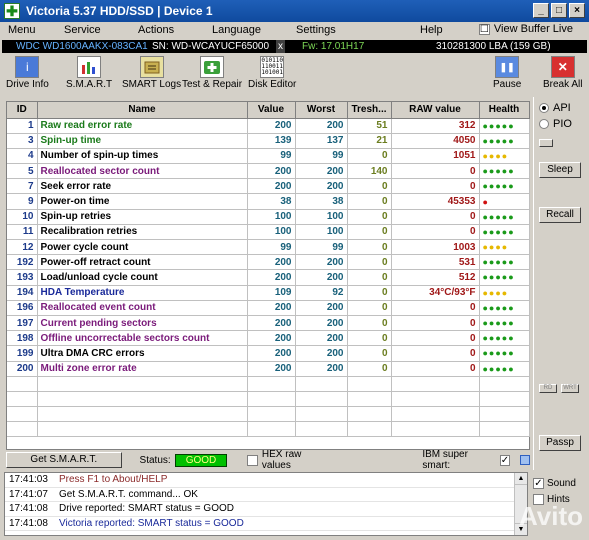 The image size is (589, 540). What do you see at coordinates (22, 353) in the screenshot?
I see `attr-id: 199` at bounding box center [22, 353].